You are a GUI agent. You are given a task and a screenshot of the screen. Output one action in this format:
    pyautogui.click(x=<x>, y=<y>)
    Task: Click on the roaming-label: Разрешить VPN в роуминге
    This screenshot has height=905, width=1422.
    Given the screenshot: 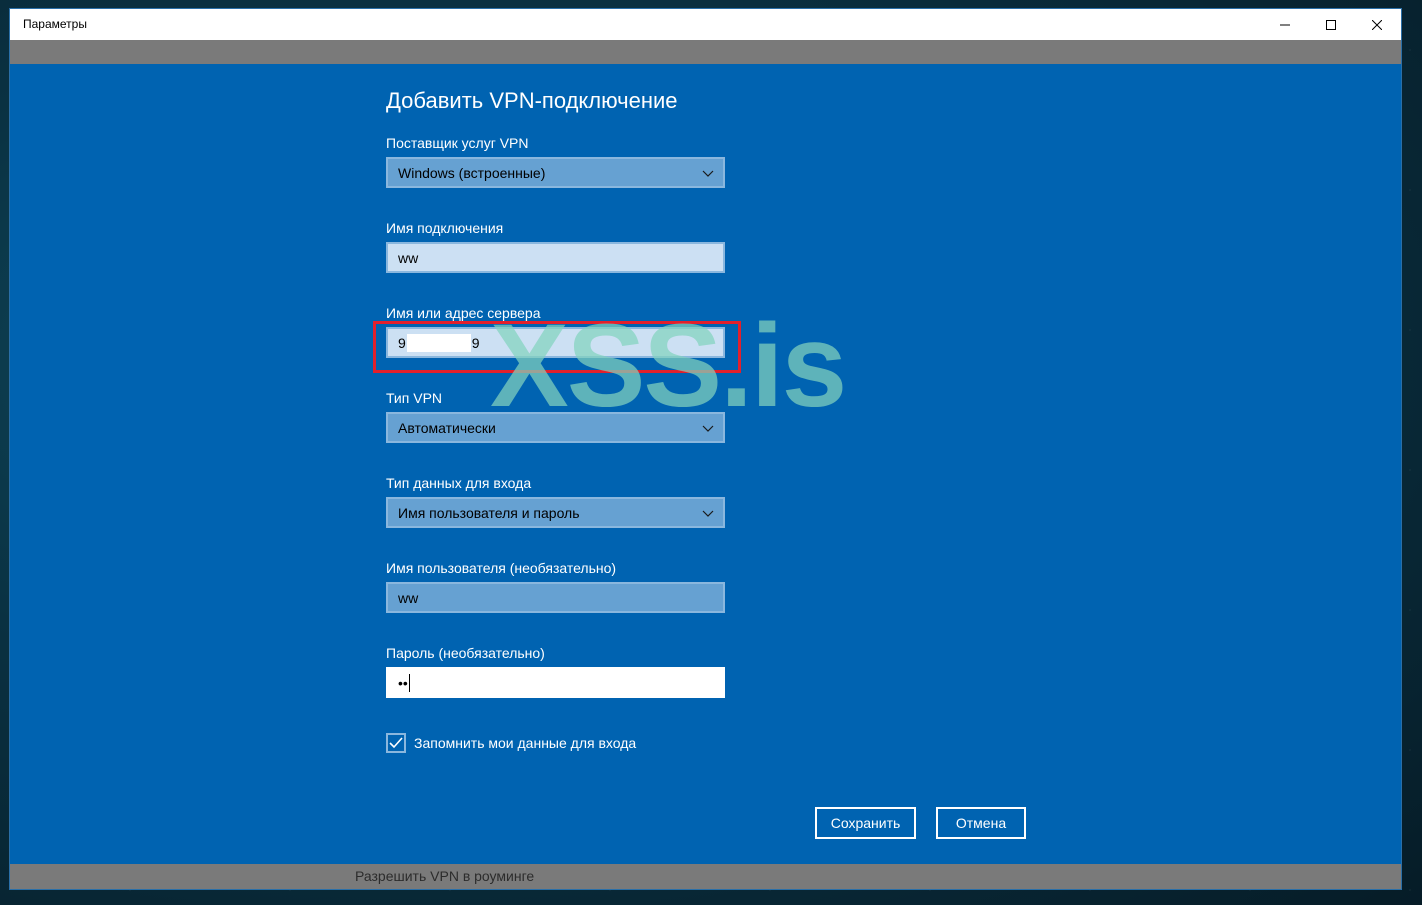 What is the action you would take?
    pyautogui.click(x=445, y=876)
    